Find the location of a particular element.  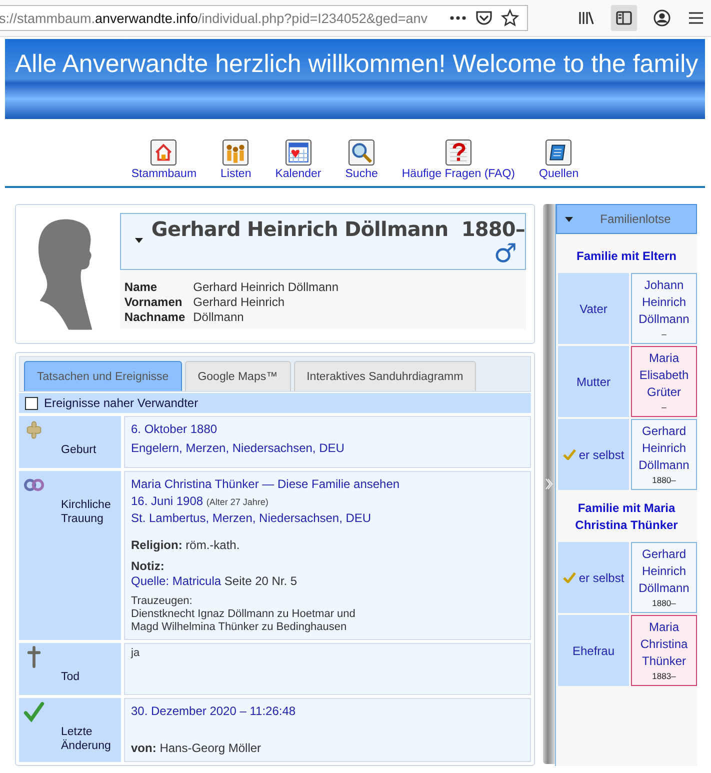

name-value: Gerhard Heinrich Döllmann is located at coordinates (266, 287).